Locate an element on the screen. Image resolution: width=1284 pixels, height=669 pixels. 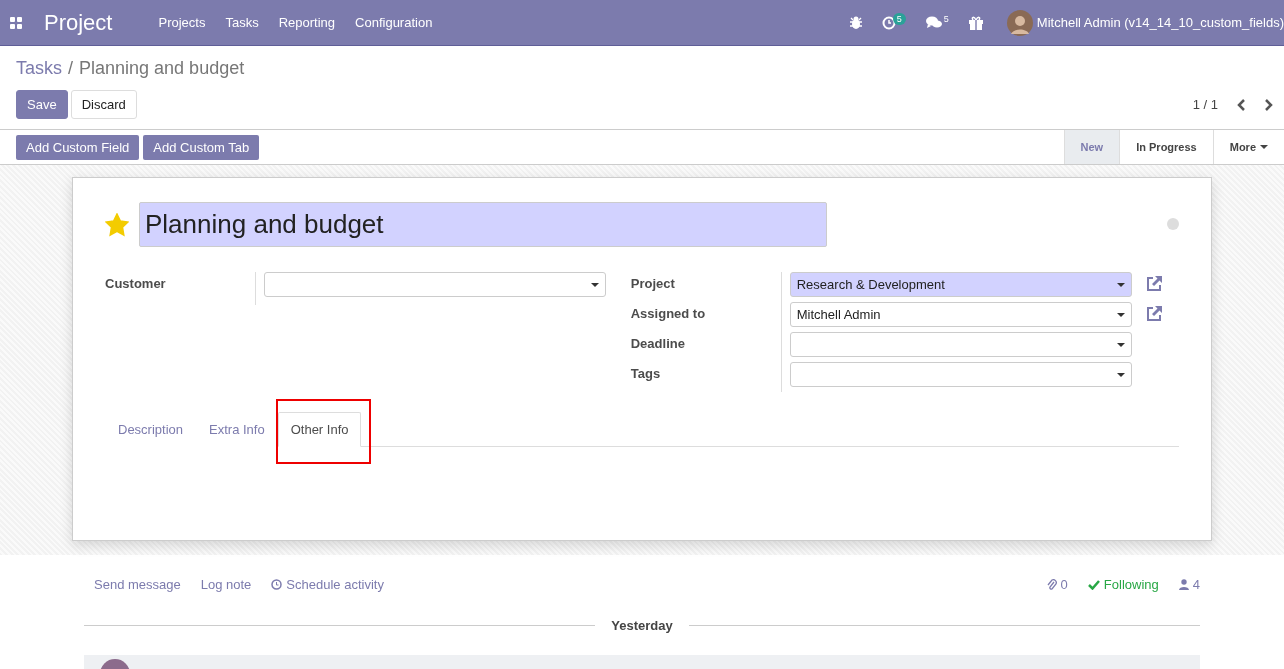
next-icon is located at coordinates (1269, 104).